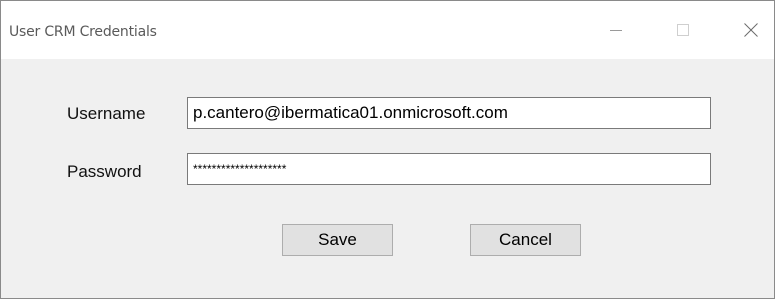  I want to click on close-icon, so click(751, 30).